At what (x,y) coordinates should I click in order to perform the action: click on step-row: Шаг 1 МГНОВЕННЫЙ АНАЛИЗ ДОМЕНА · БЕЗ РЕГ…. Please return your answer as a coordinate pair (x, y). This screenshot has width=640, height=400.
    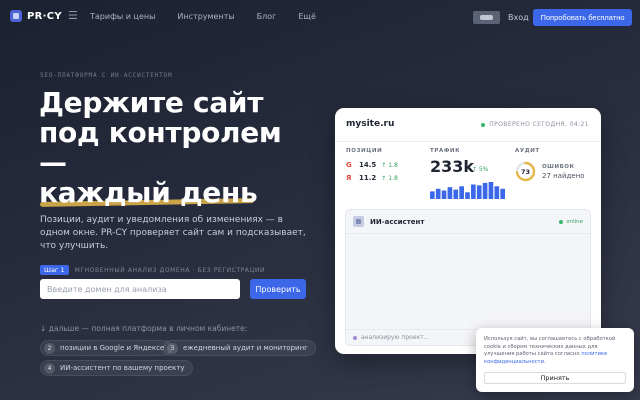
    Looking at the image, I should click on (152, 270).